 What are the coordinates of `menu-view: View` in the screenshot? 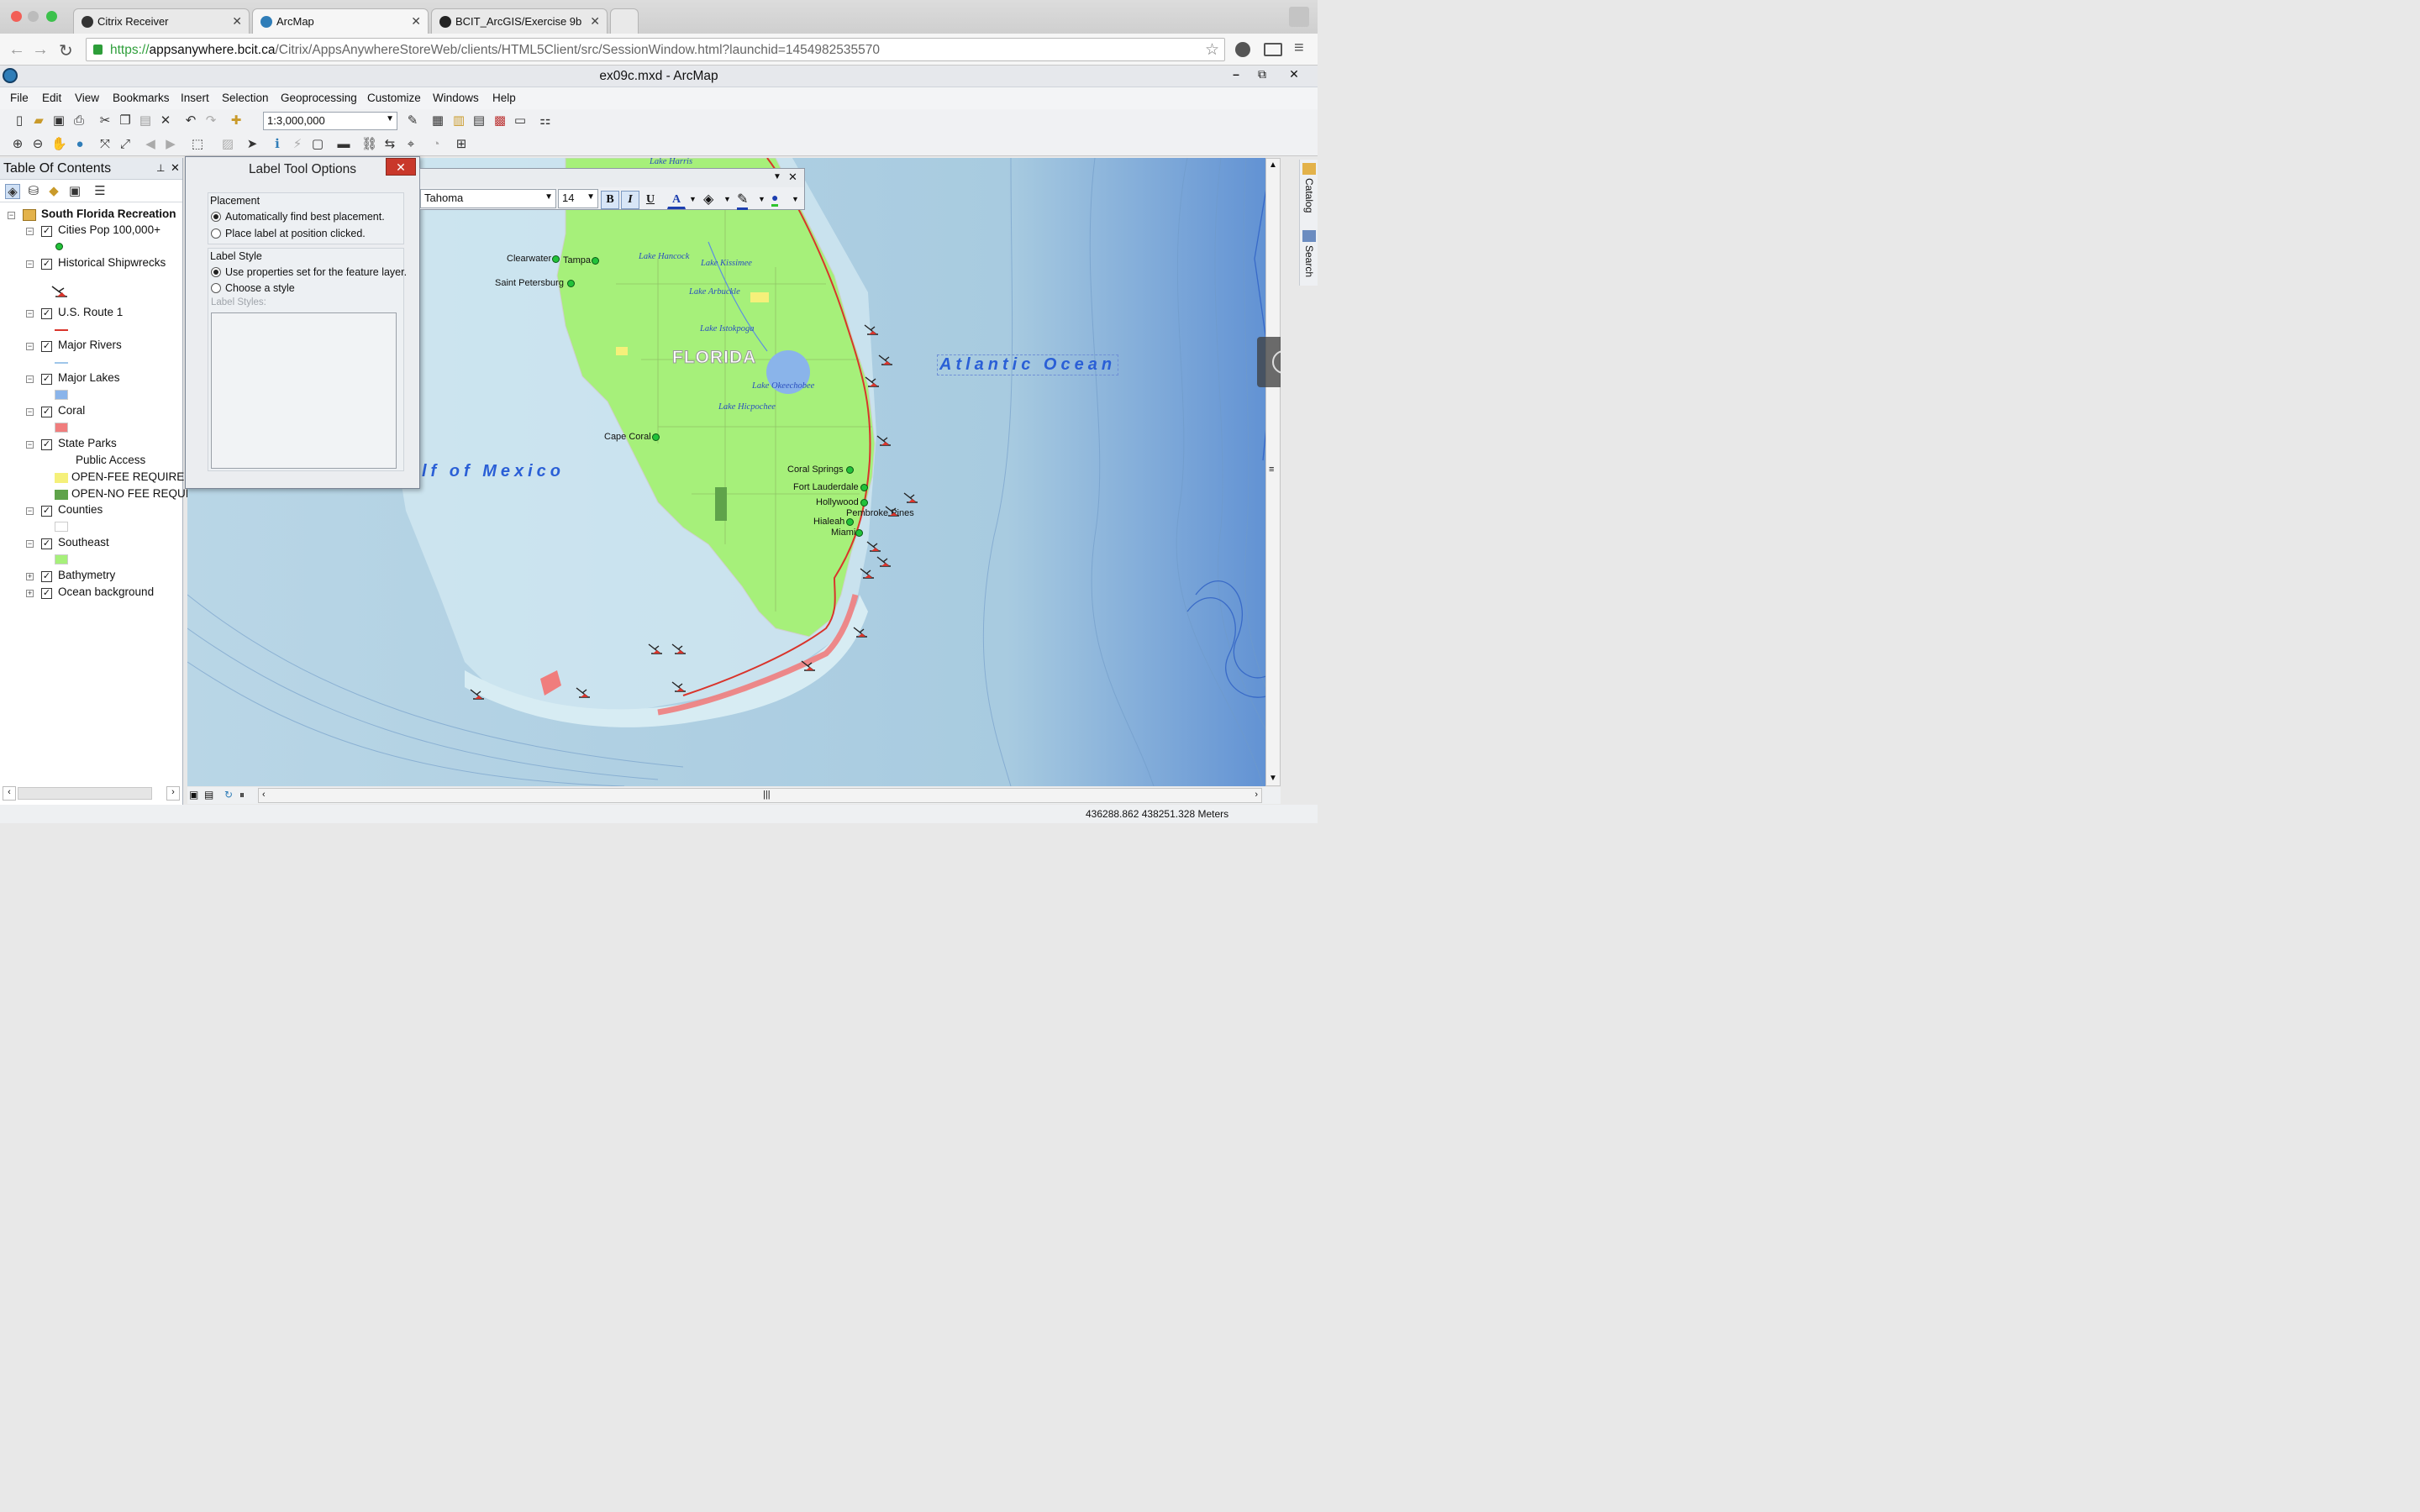 It's located at (87, 98).